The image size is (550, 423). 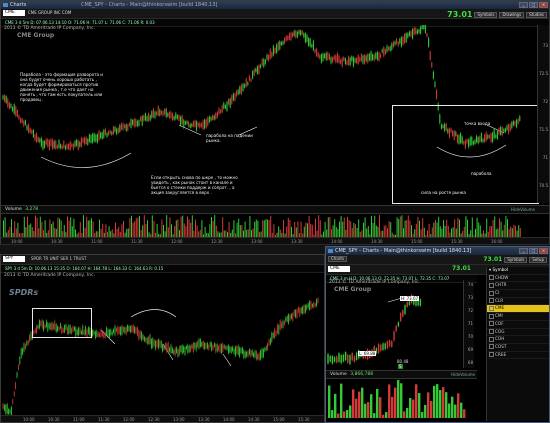 What do you see at coordinates (362, 374) in the screenshot?
I see `popup-volume-value: 3,866,788` at bounding box center [362, 374].